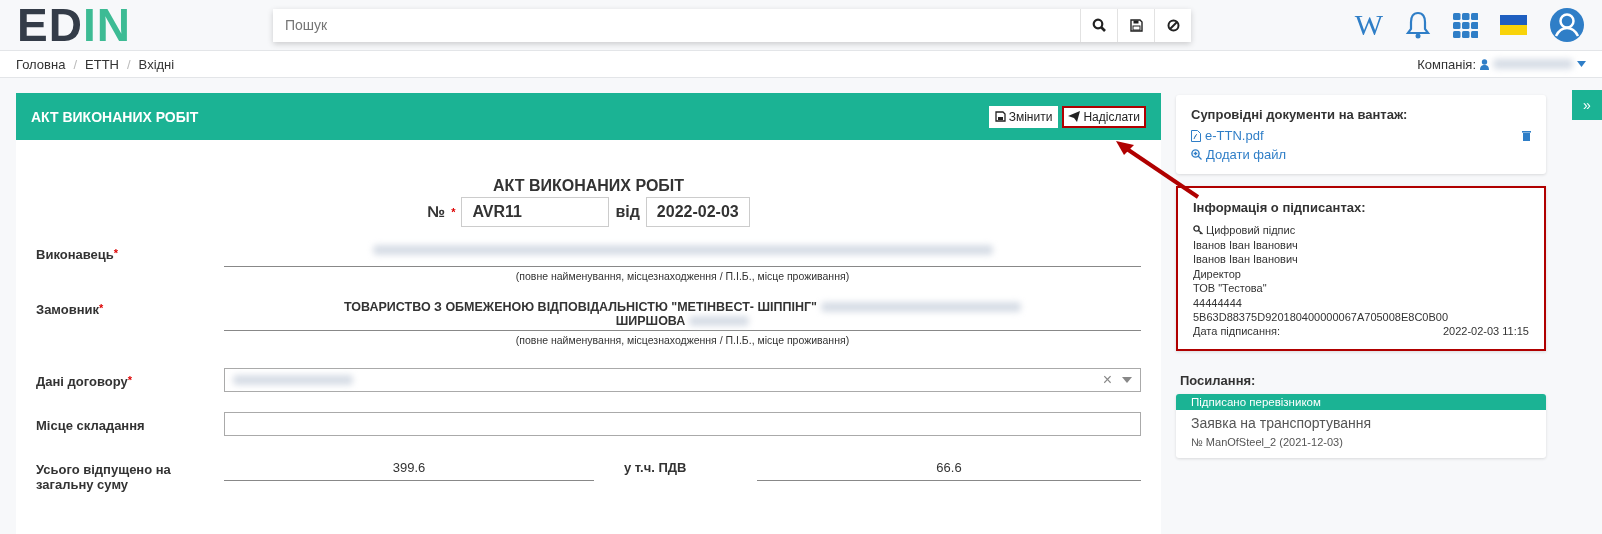 The width and height of the screenshot is (1602, 534). I want to click on party-name: ТОВАРИСТВО З ОБМЕЖЕНОЮ ВІДПОВІДАЛЬНІСТЮ "МЕТІНВЕСТ- ШІППІНГ", so click(580, 307).